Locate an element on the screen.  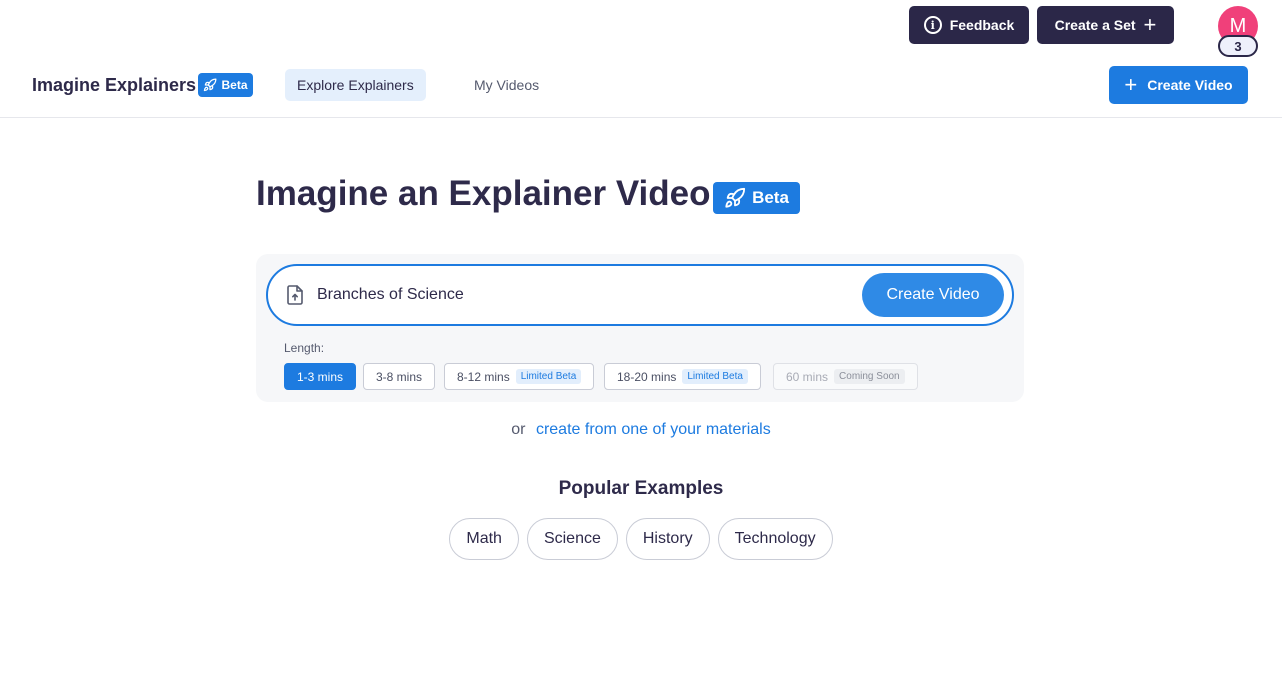
length-option-label: 1-3 mins is located at coordinates (320, 376).